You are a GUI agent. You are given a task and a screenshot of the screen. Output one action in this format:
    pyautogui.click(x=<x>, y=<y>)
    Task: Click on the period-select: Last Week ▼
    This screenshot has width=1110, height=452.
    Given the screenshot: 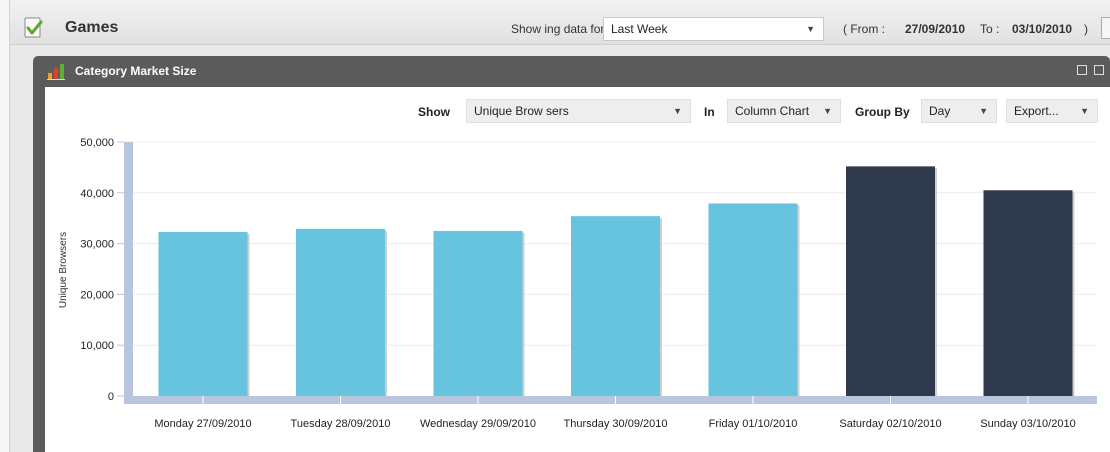 What is the action you would take?
    pyautogui.click(x=713, y=29)
    